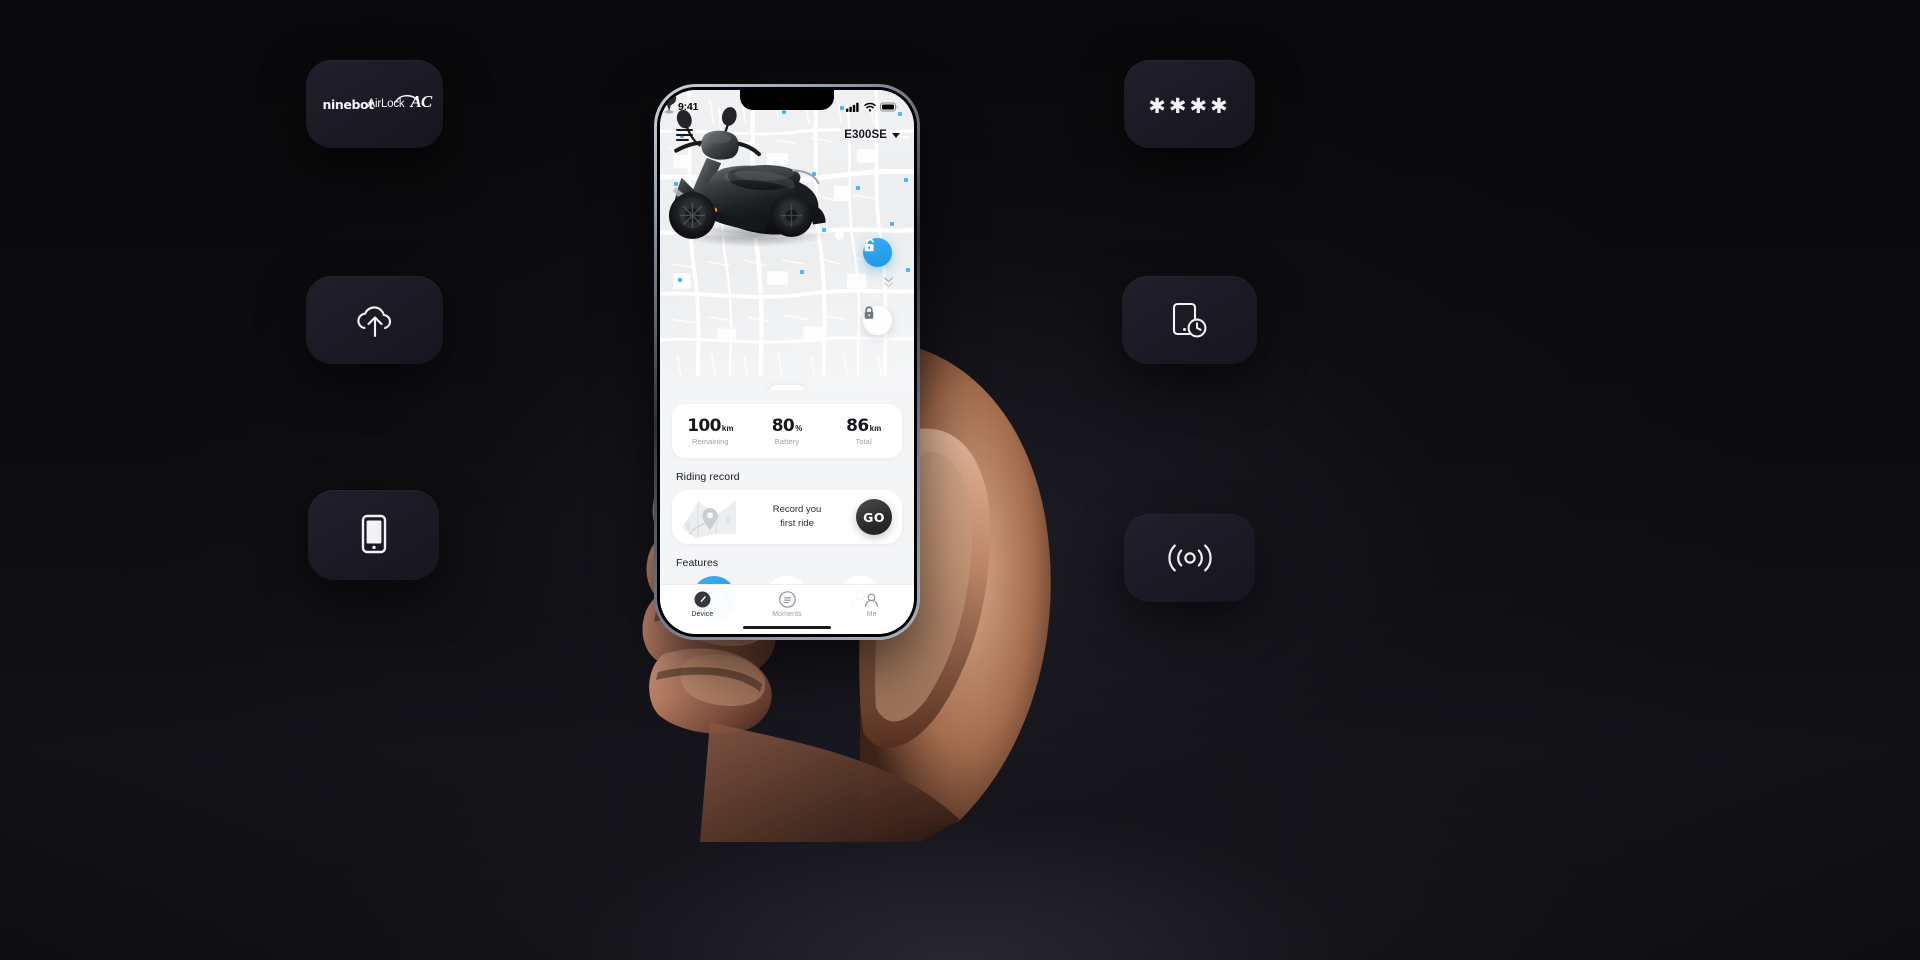  I want to click on tab-device: Device, so click(702, 604).